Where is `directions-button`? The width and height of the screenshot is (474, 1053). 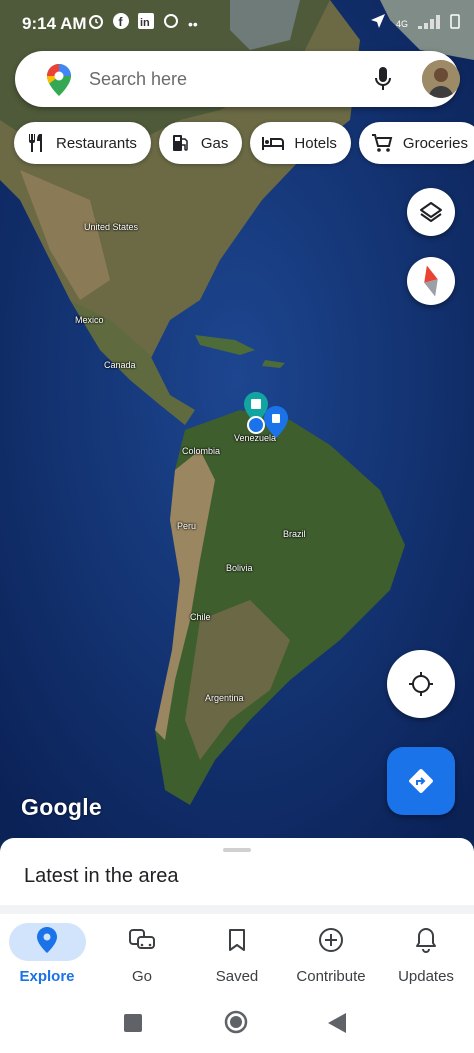
directions-button is located at coordinates (421, 781).